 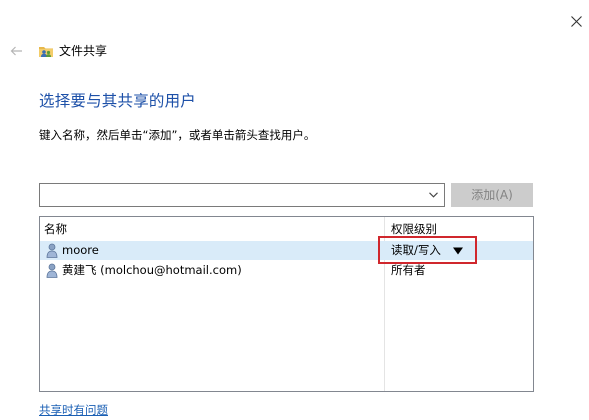 What do you see at coordinates (416, 250) in the screenshot?
I see `permission-level: 读取/写入` at bounding box center [416, 250].